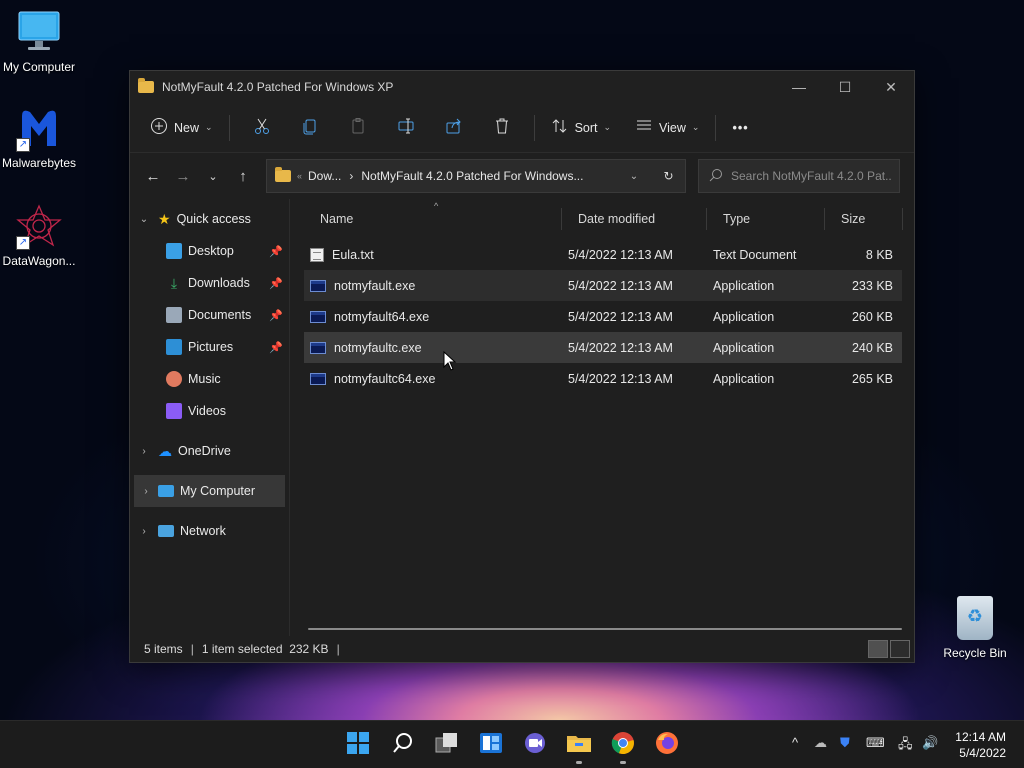  I want to click on address-dropdown-icon: ⌄, so click(634, 176).